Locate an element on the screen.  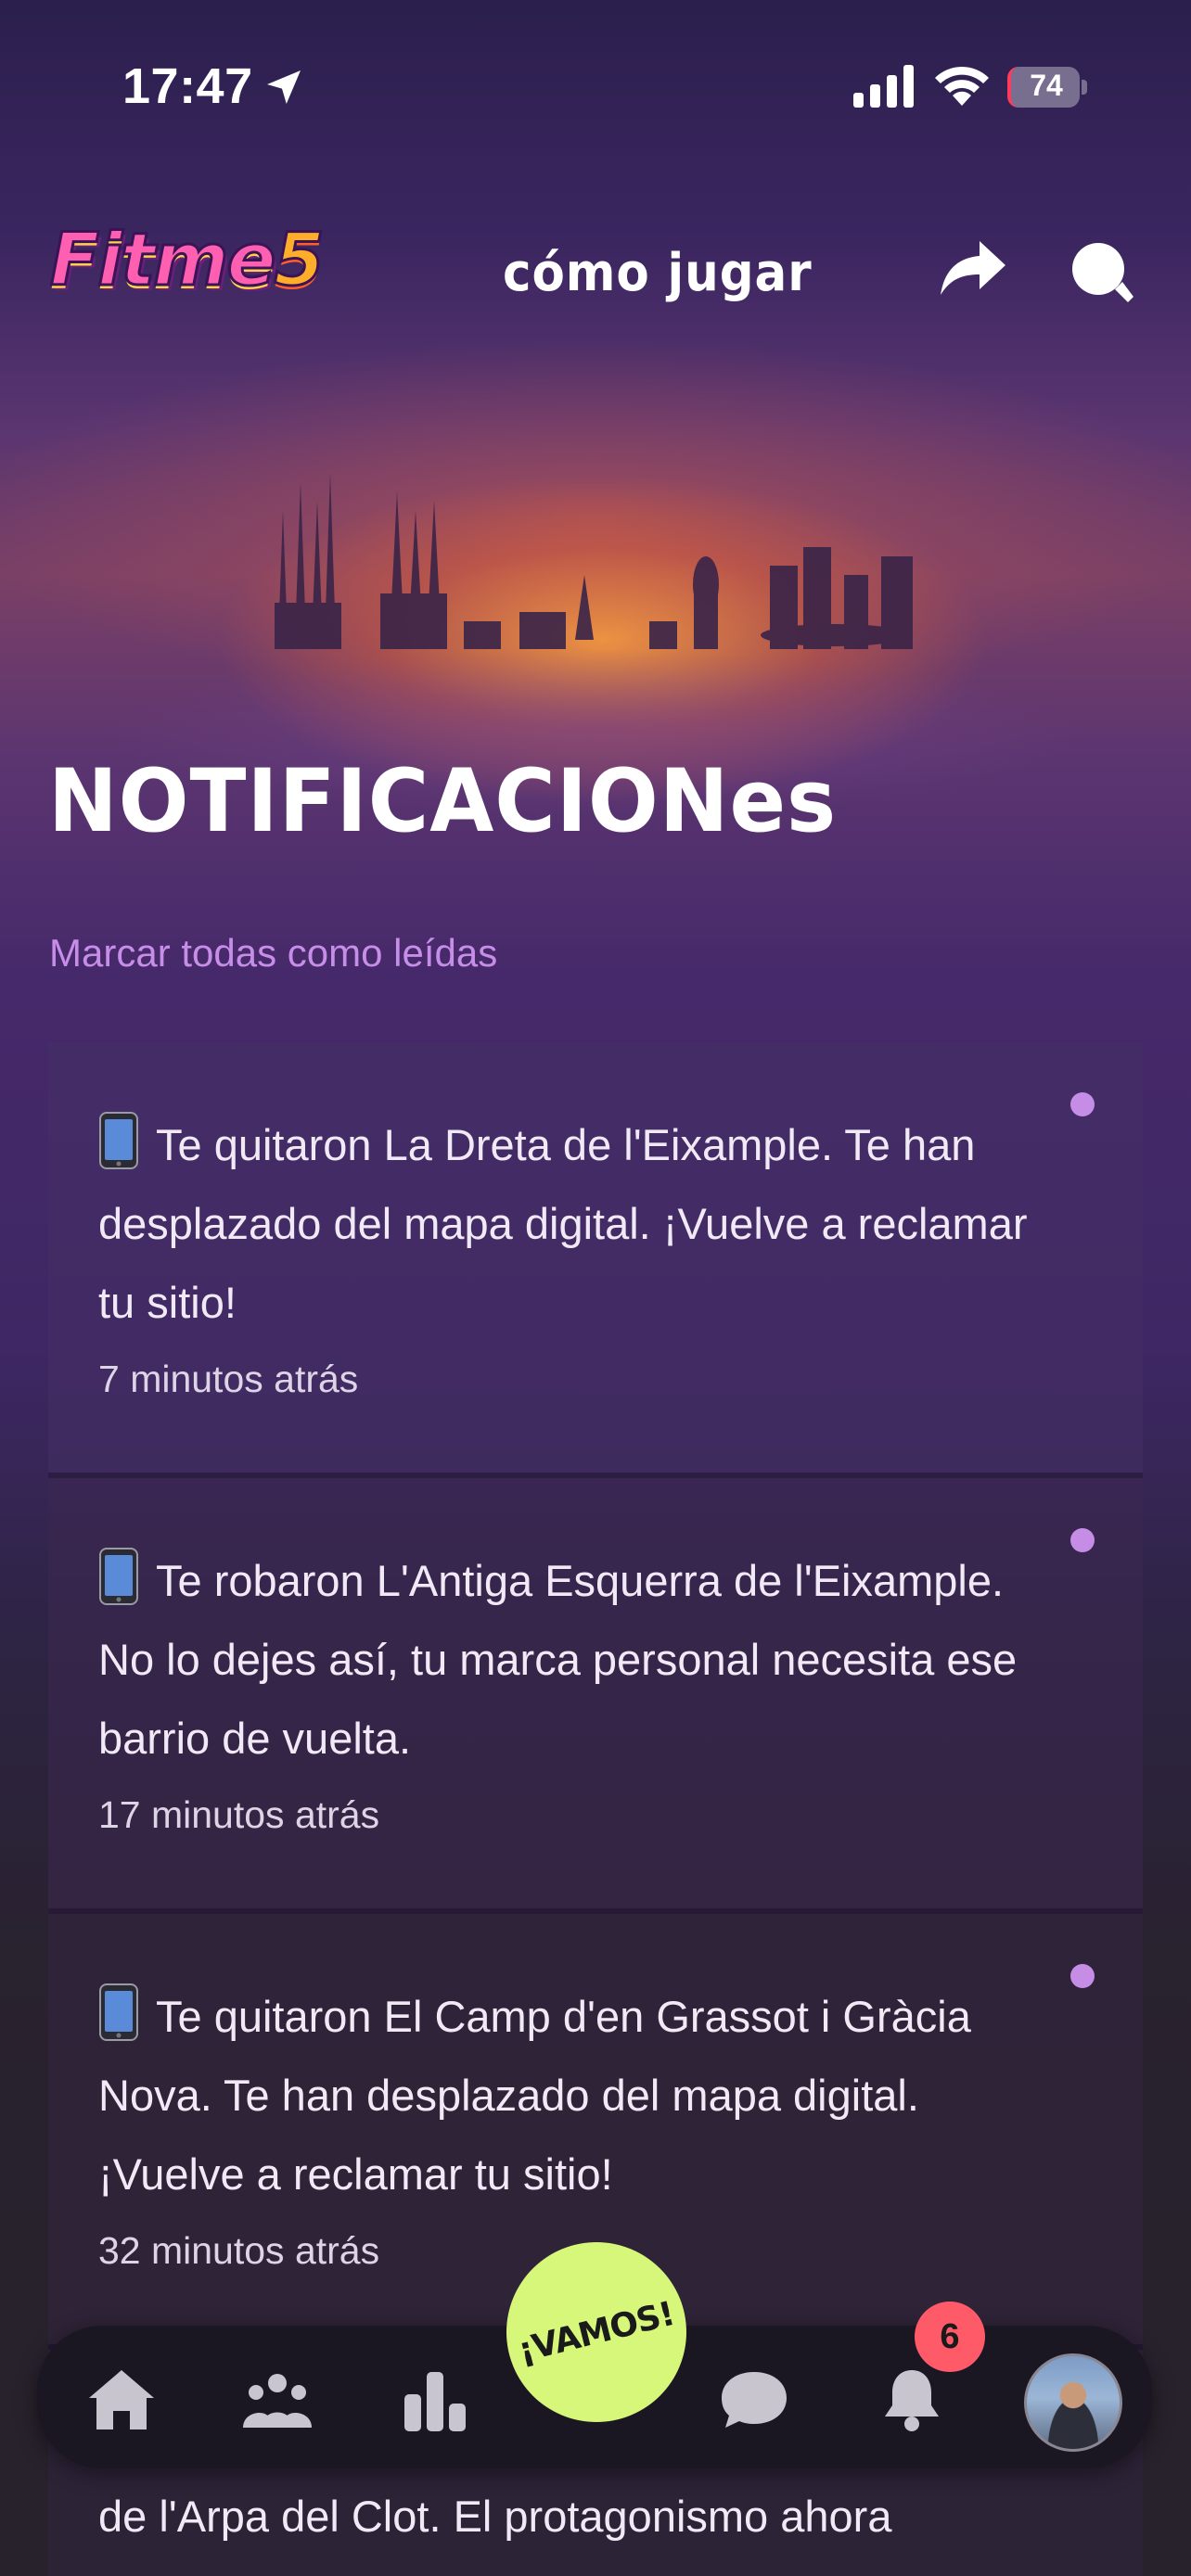
battery-level: 74 is located at coordinates (1047, 85).